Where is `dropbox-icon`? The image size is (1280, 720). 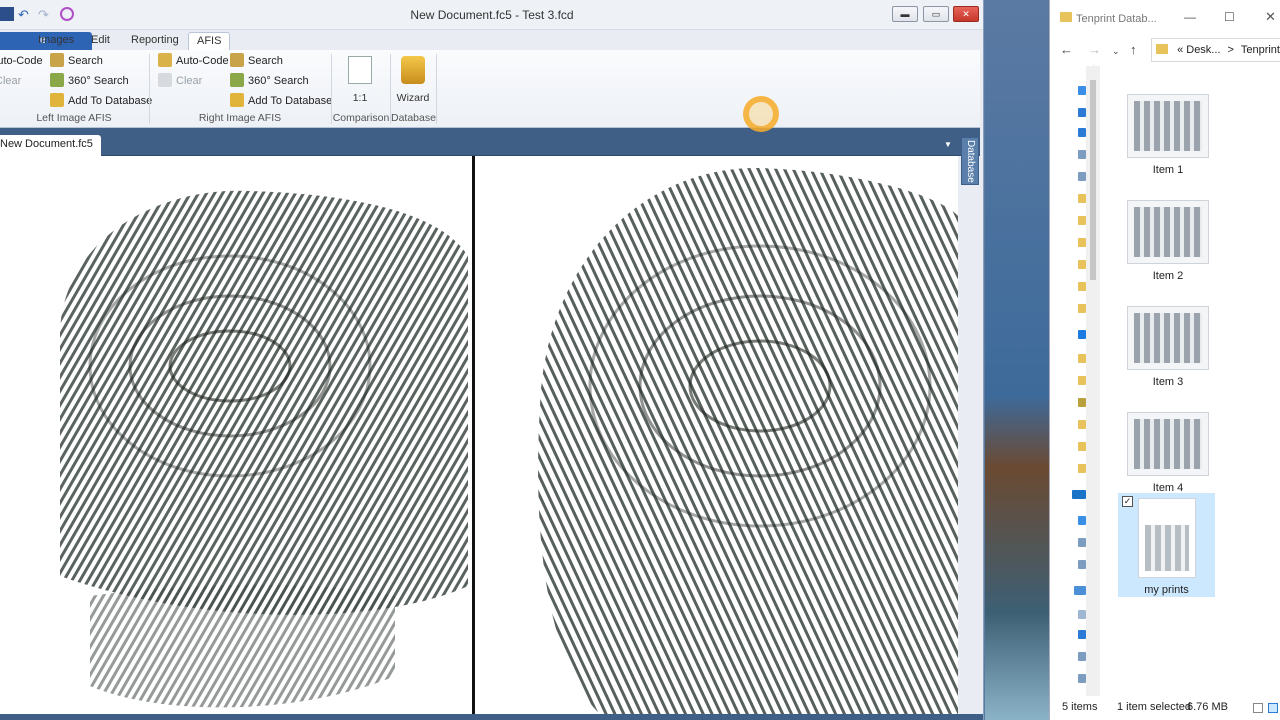 dropbox-icon is located at coordinates (1082, 334).